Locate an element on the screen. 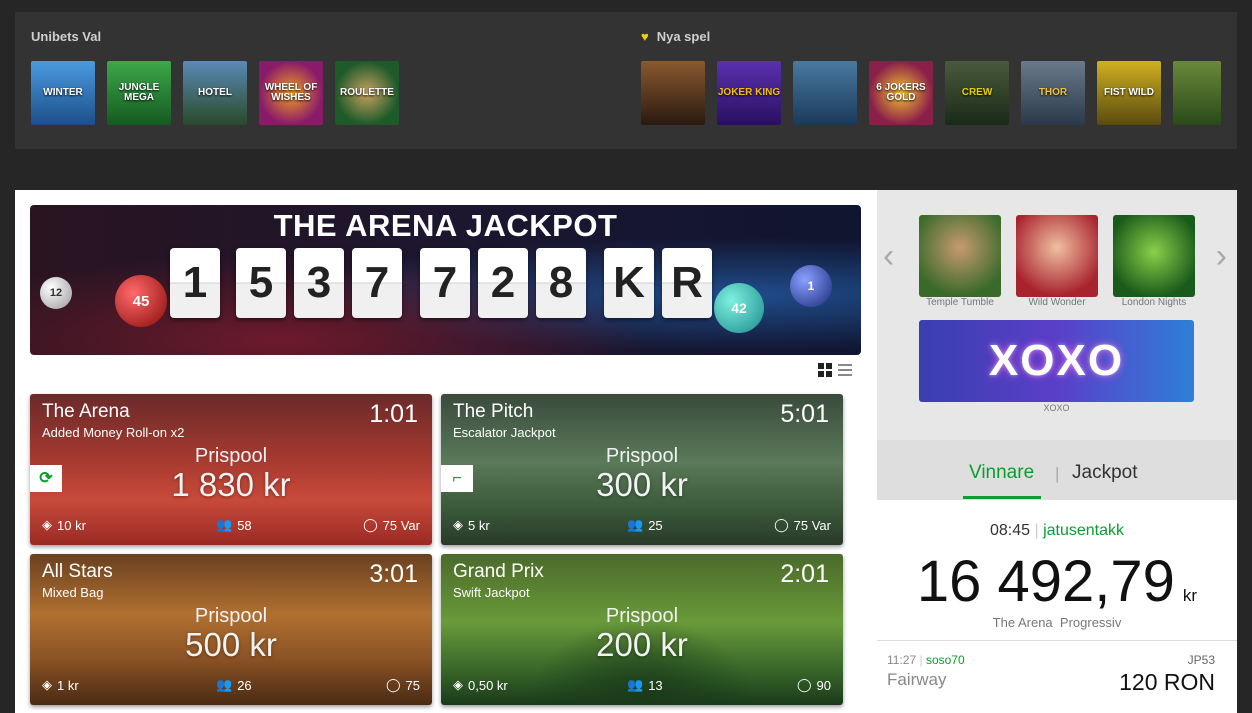  player-count: 👥 58 is located at coordinates (234, 525).